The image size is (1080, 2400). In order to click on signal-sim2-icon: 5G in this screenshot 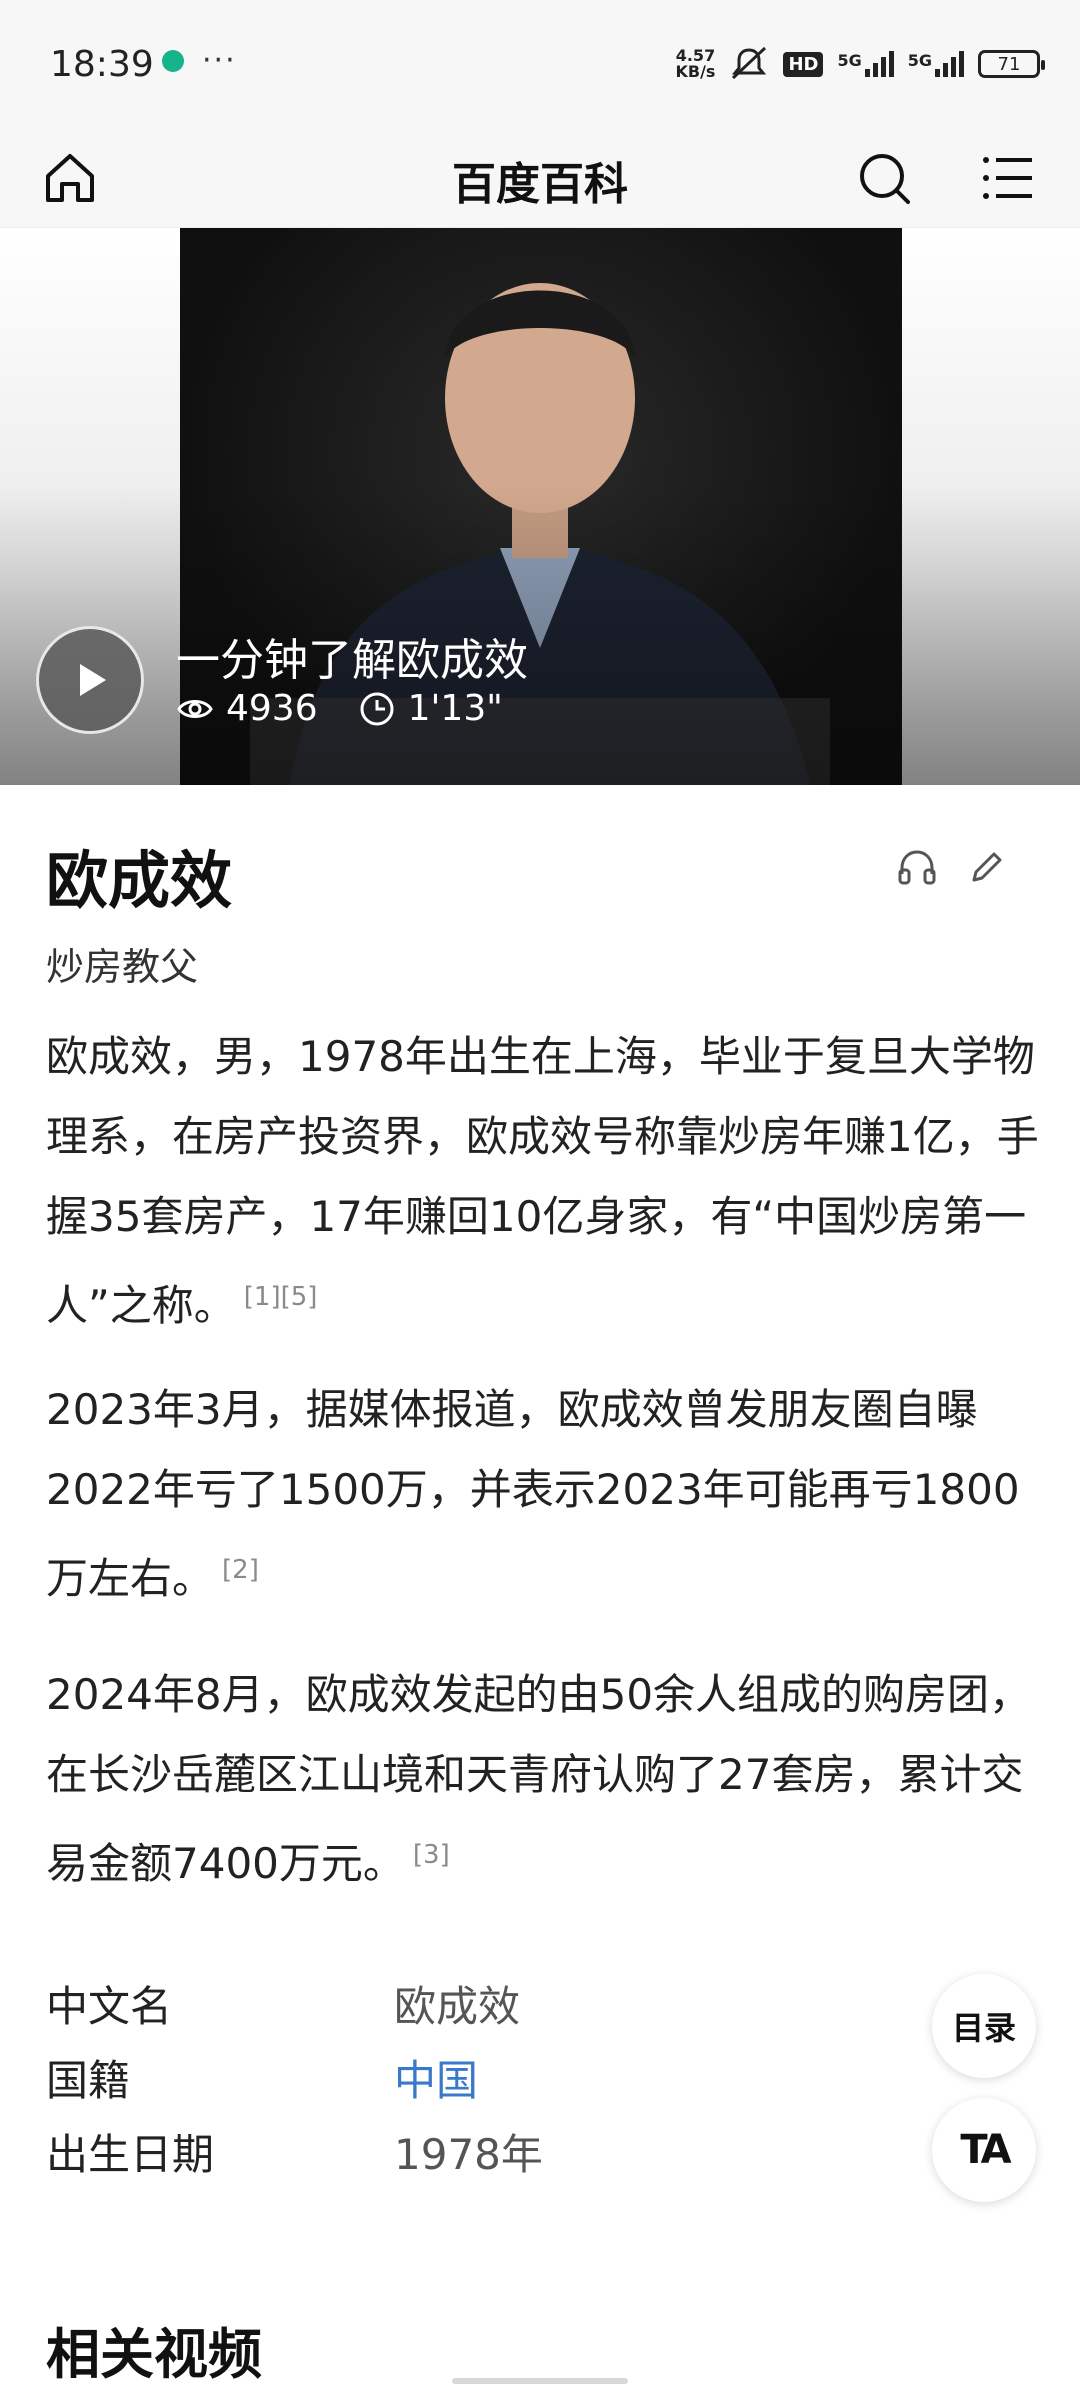, I will do `click(936, 64)`.